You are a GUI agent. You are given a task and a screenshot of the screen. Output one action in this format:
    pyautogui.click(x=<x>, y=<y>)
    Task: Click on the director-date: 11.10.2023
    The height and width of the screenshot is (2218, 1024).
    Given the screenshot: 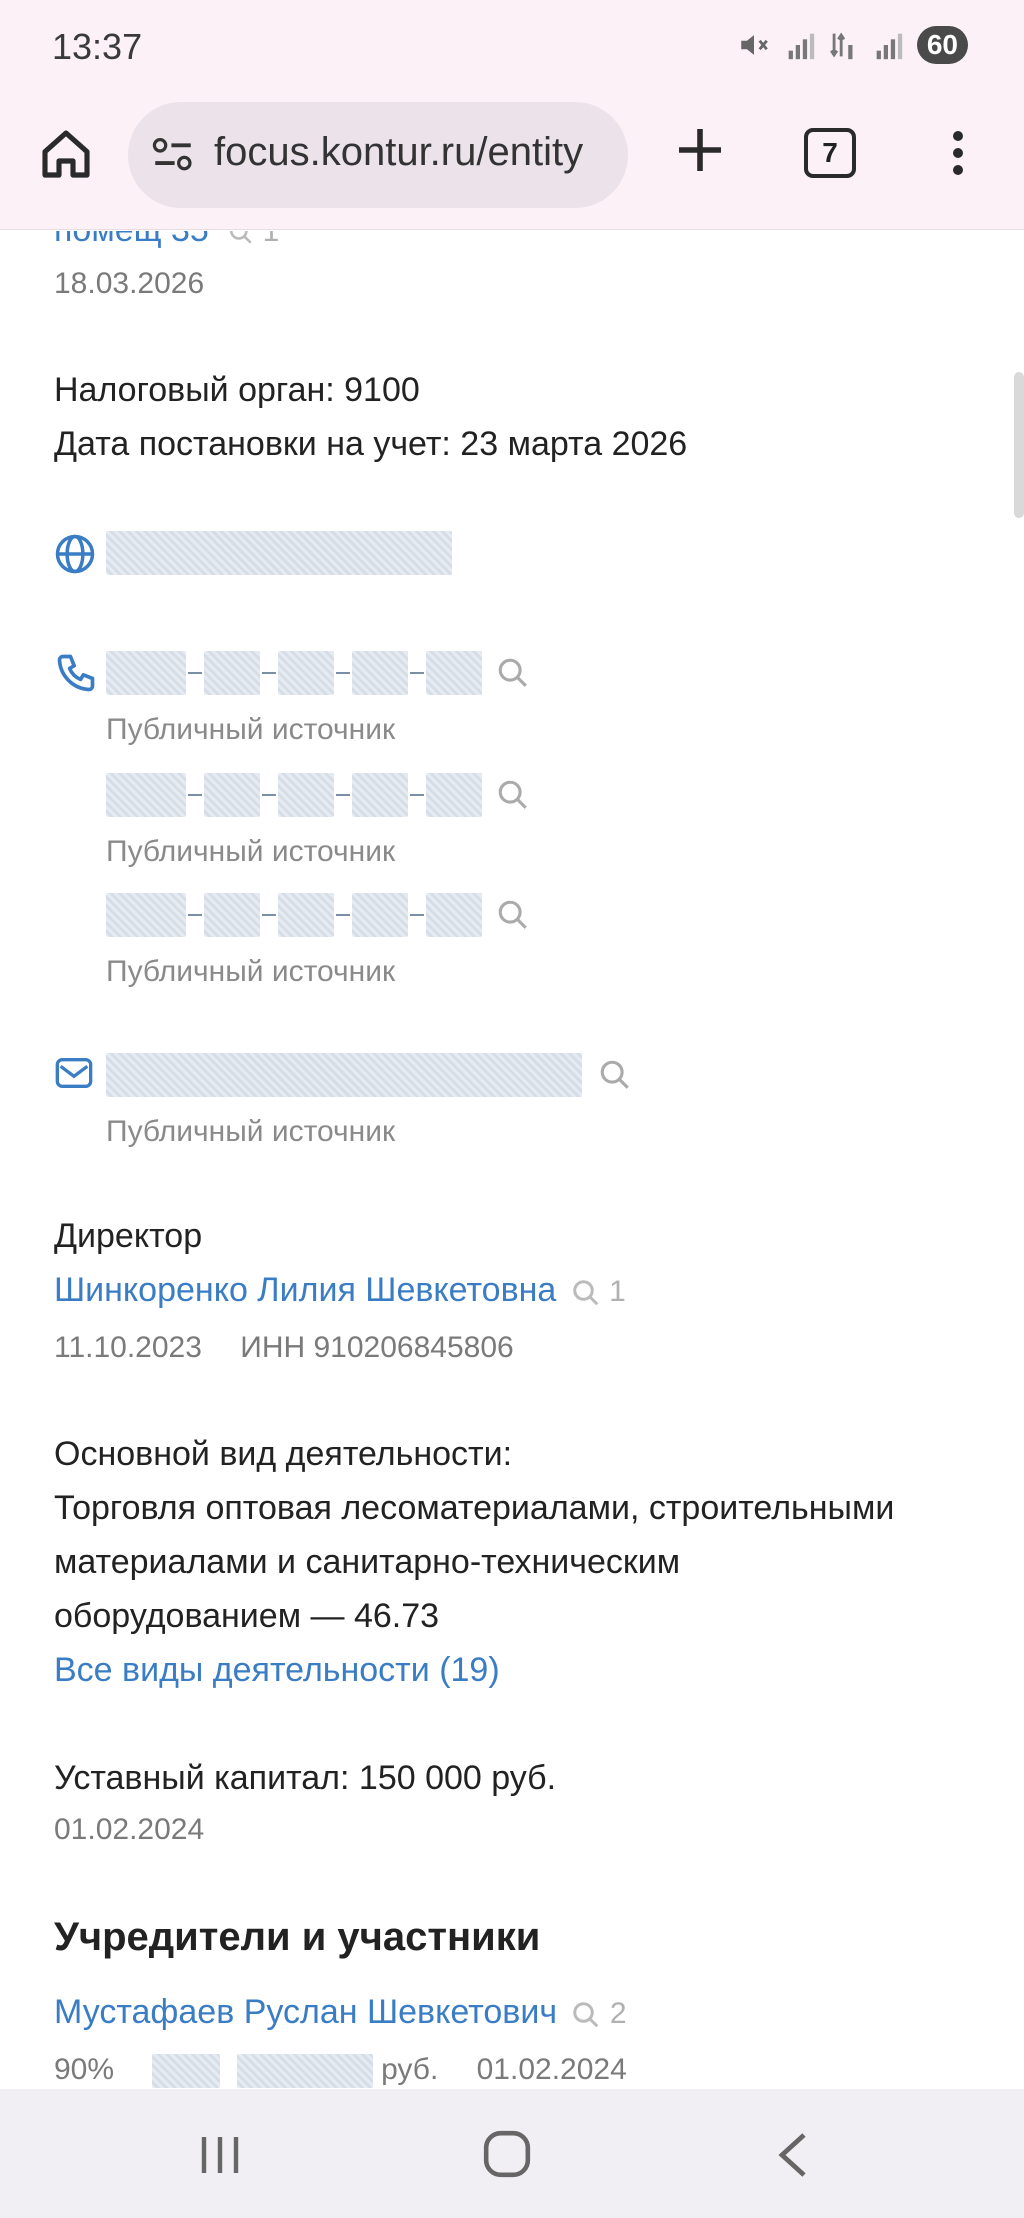 What is the action you would take?
    pyautogui.click(x=128, y=1347)
    